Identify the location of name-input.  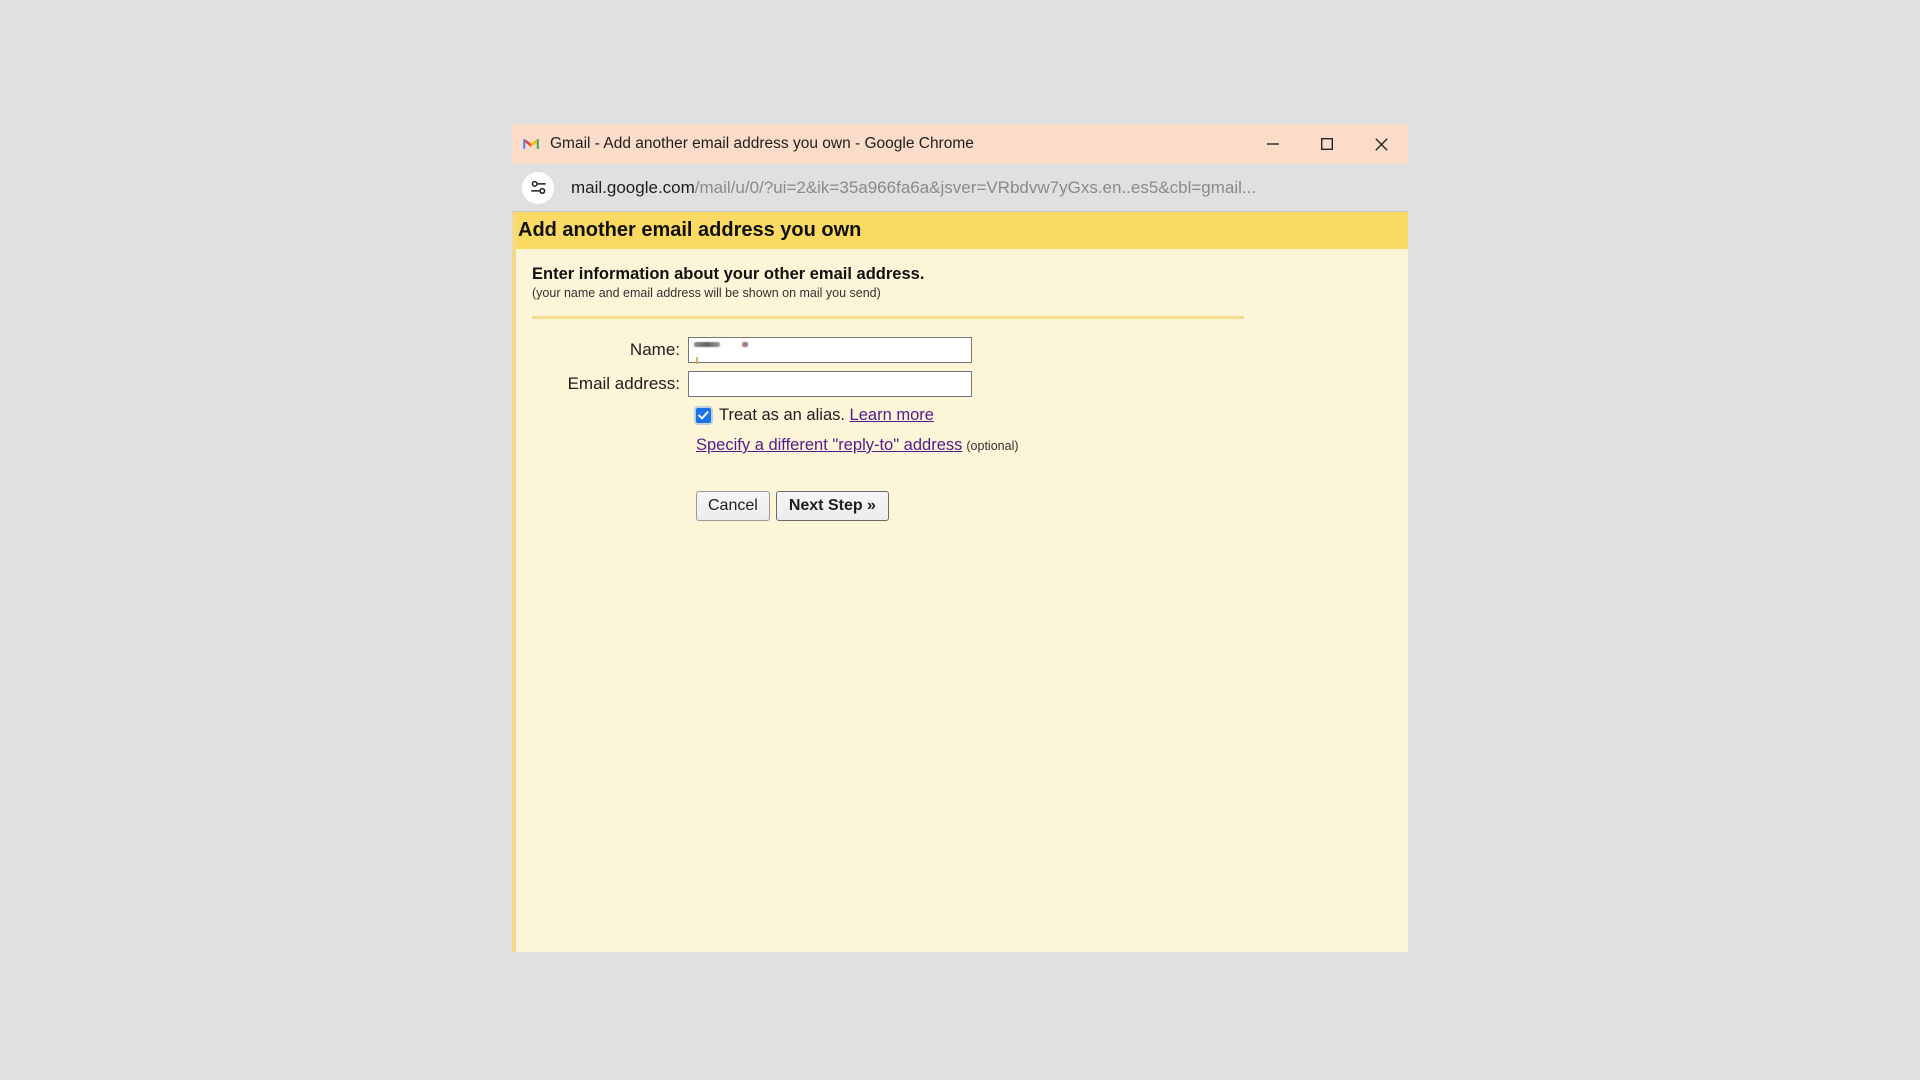
(830, 350).